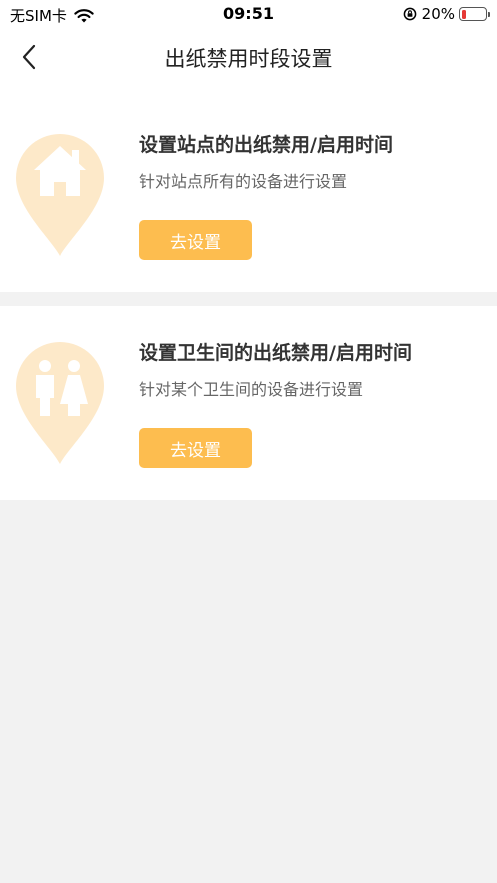 The width and height of the screenshot is (497, 883). Describe the element at coordinates (248, 14) in the screenshot. I see `status-bar: 无SIM卡 09:51 20%` at that location.